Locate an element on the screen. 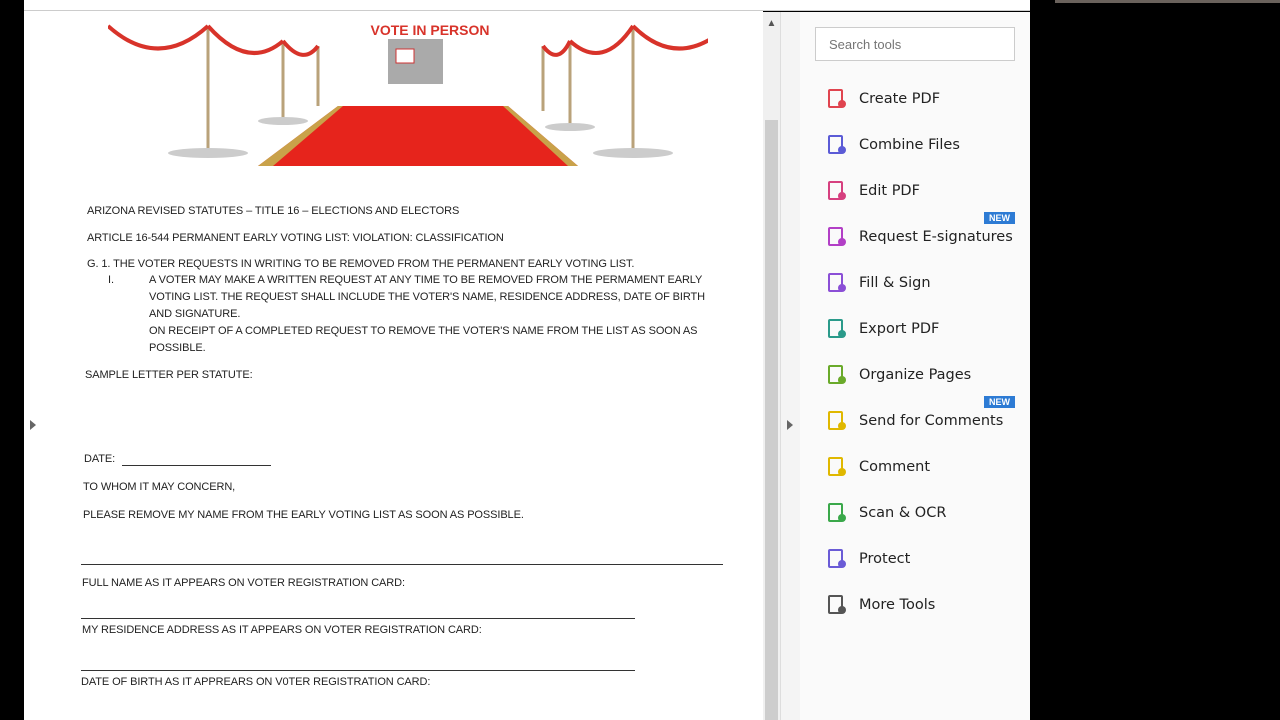 The image size is (1280, 720). item-line: POSSIBLE. is located at coordinates (177, 348).